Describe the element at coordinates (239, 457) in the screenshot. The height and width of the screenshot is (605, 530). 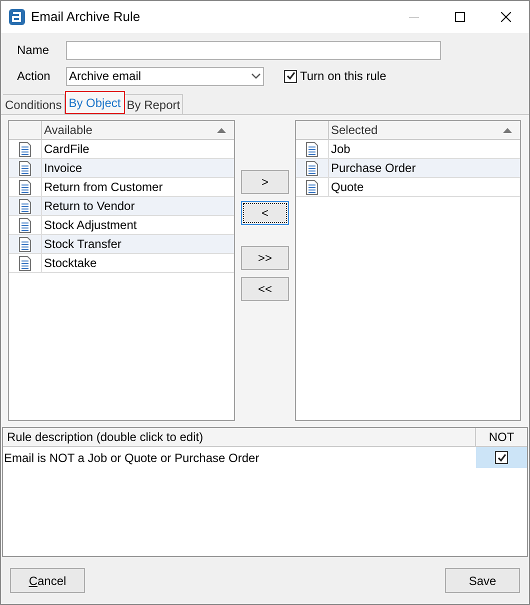
I see `rule-description: Email is NOT a Job or Quote or Purchase Order` at that location.